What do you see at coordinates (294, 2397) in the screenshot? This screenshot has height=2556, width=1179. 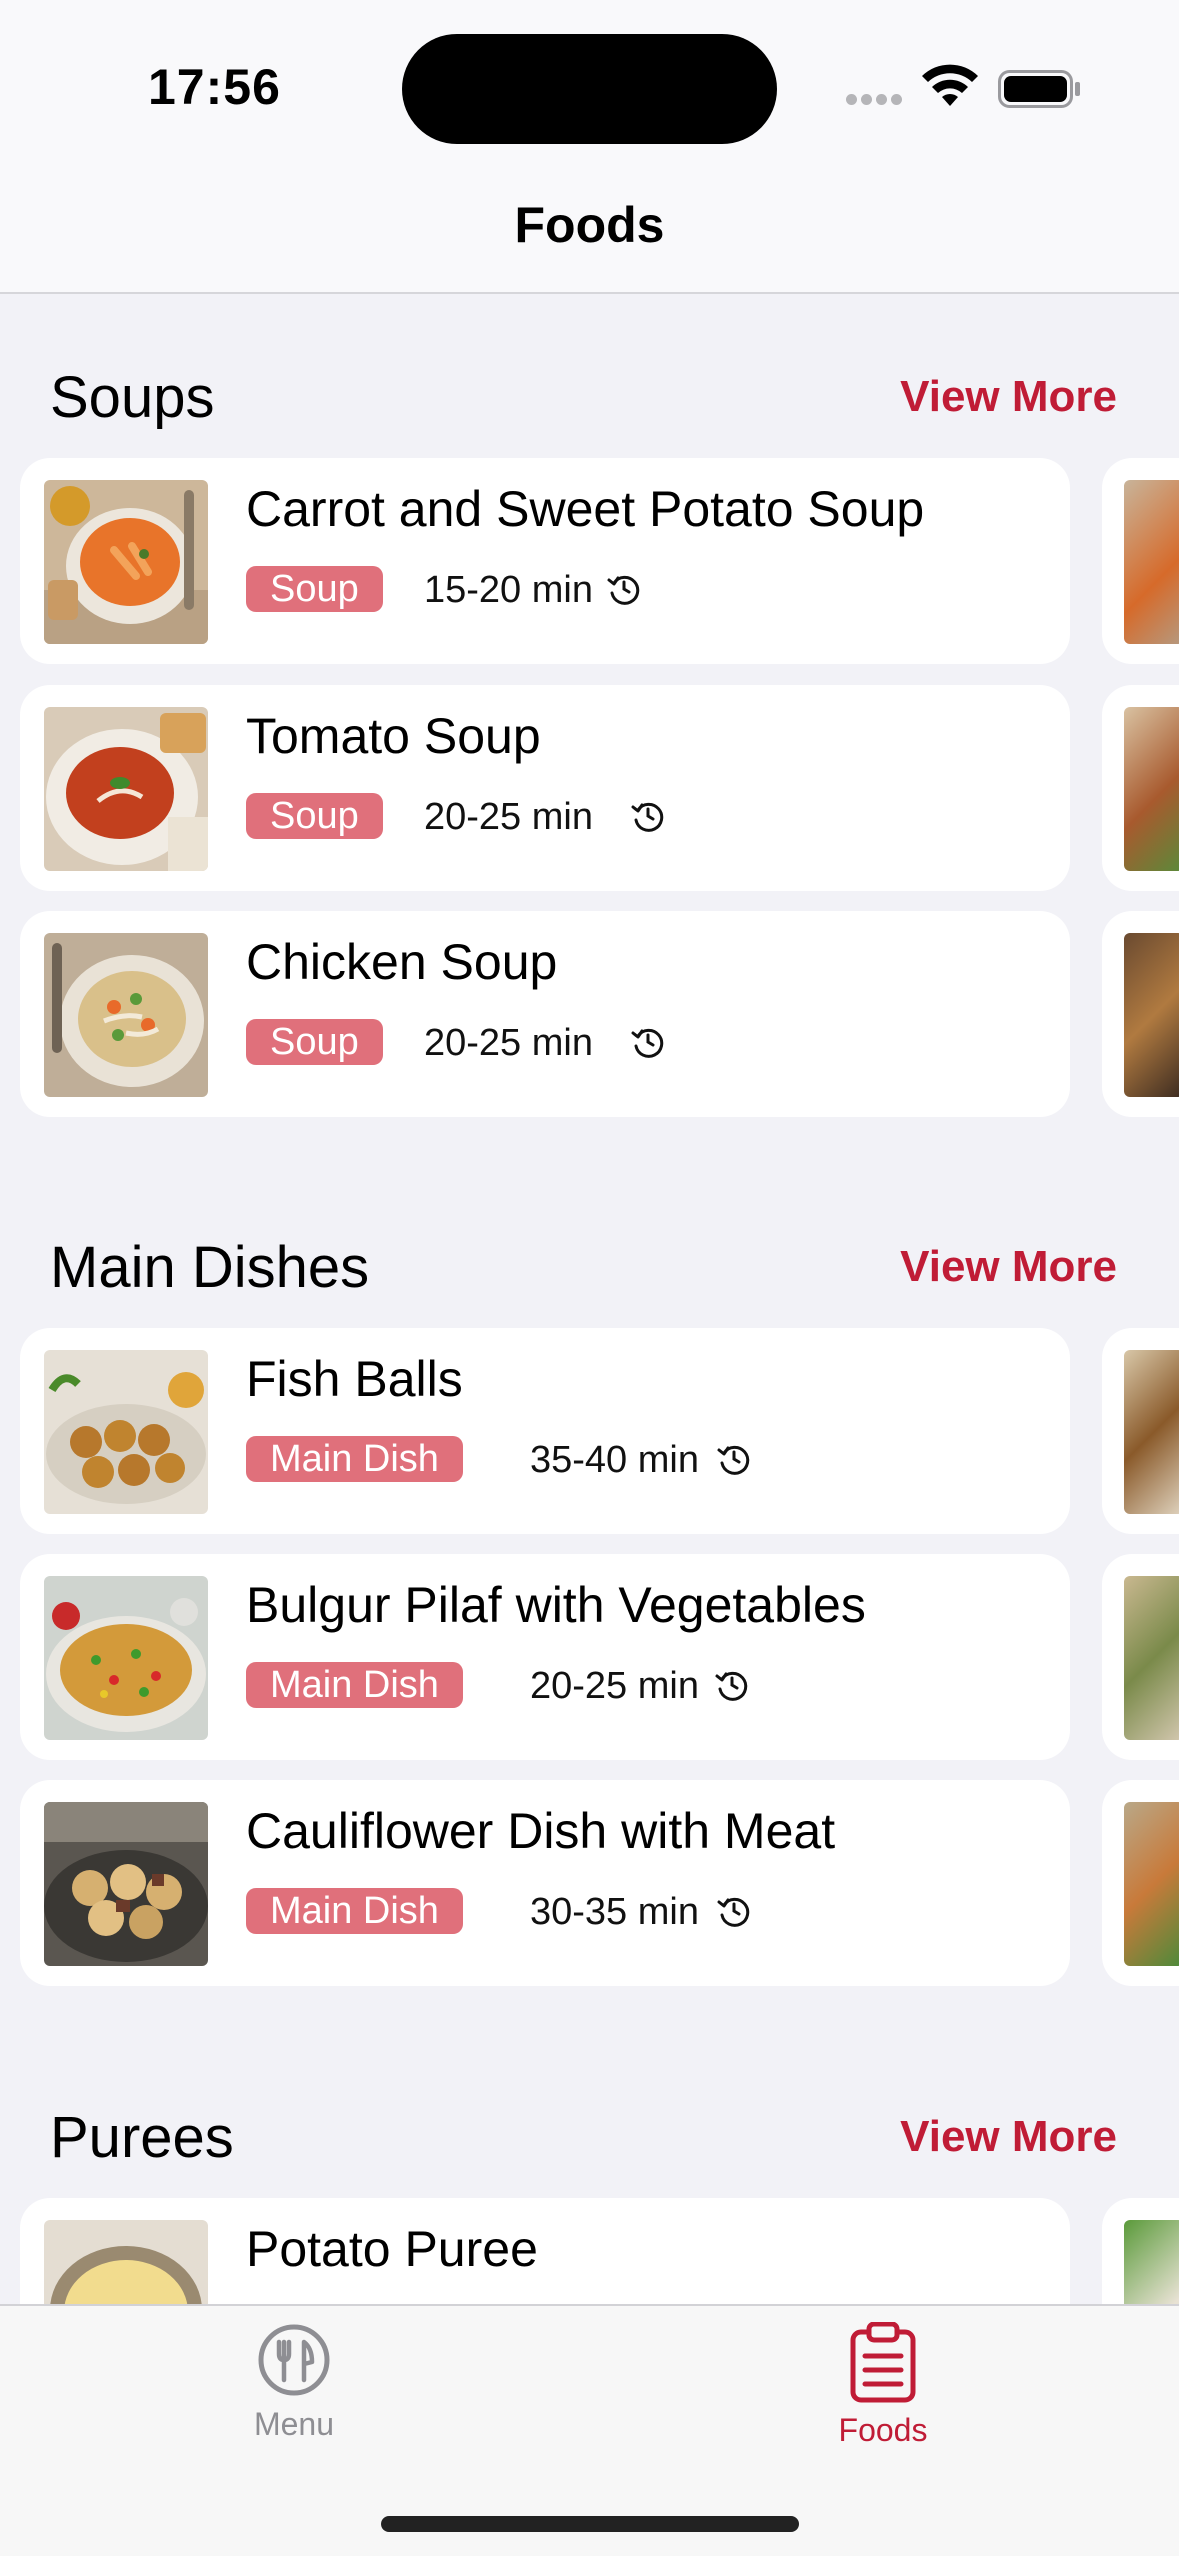 I see `tab-menu: Menu` at bounding box center [294, 2397].